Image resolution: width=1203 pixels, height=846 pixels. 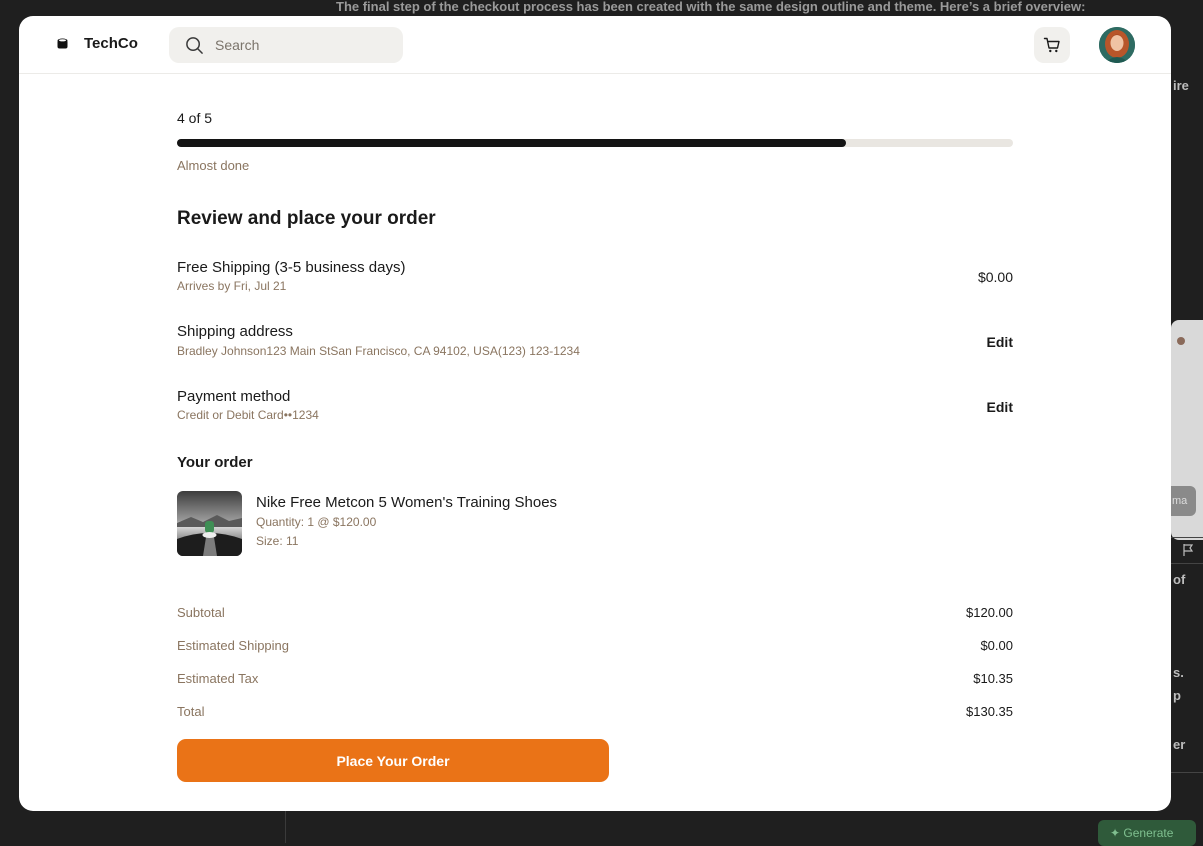 I want to click on product-image, so click(x=209, y=523).